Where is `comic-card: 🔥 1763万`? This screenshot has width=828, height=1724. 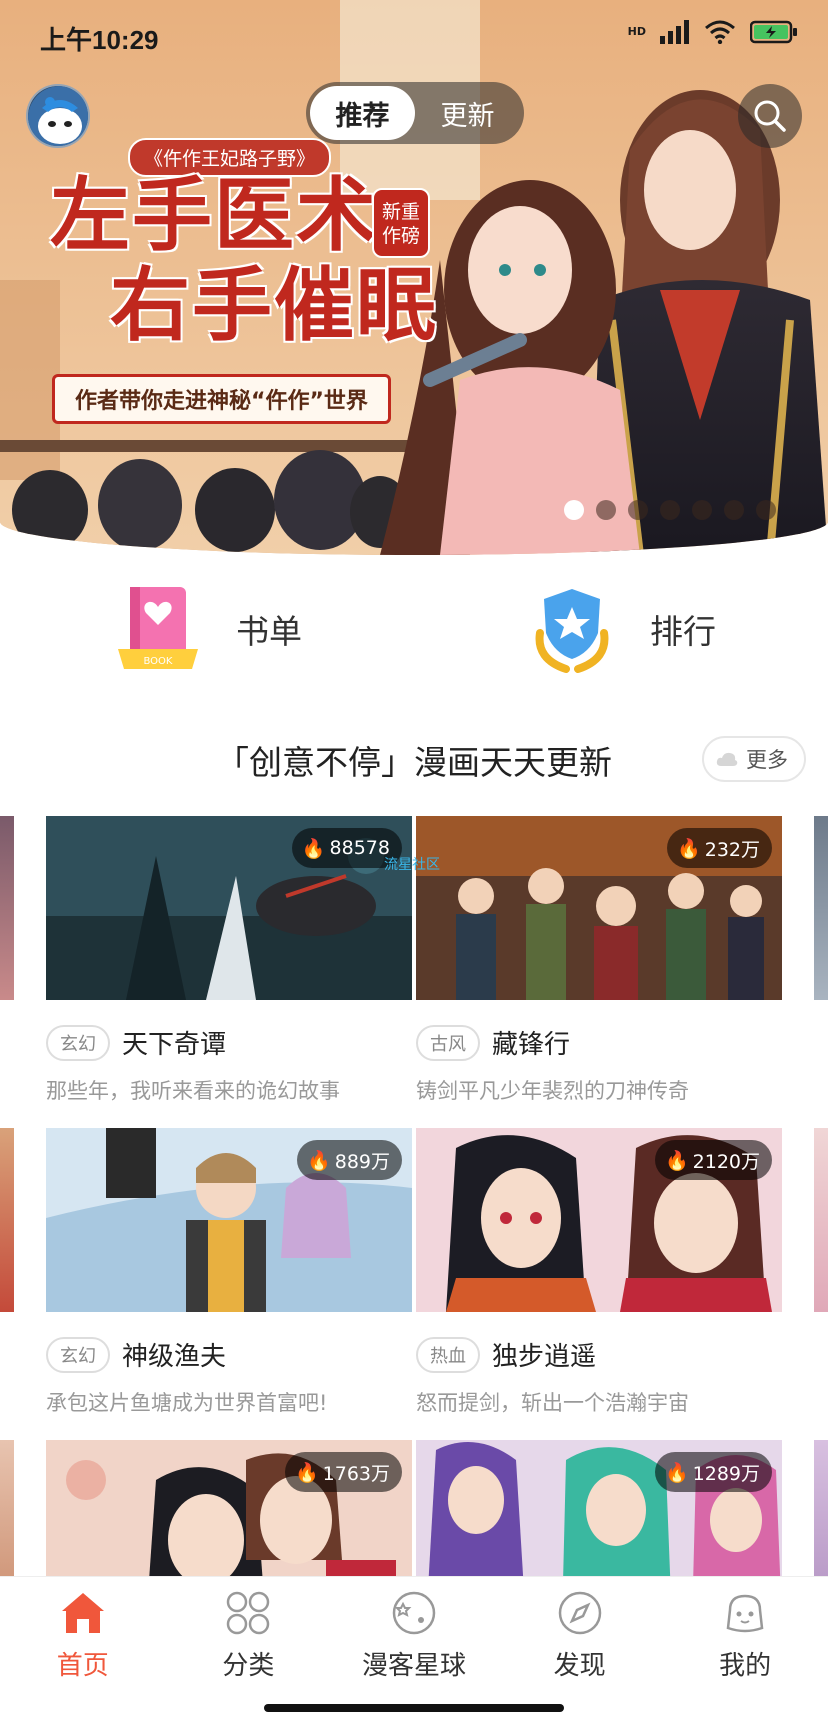
comic-card: 🔥 1763万 is located at coordinates (229, 1508).